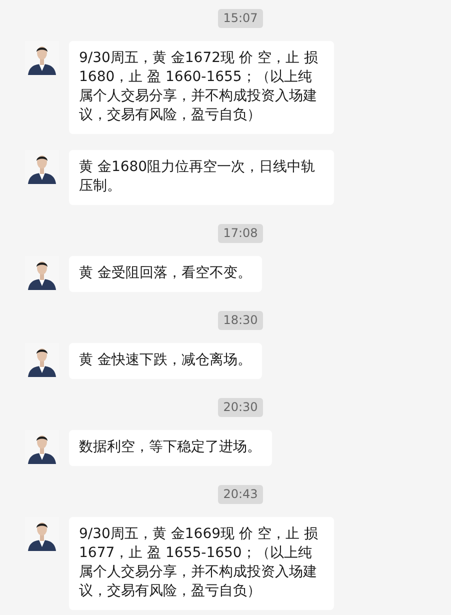 The width and height of the screenshot is (451, 615). What do you see at coordinates (165, 361) in the screenshot?
I see `message-bubble: 黄 金快速下跌，减仓离场。` at bounding box center [165, 361].